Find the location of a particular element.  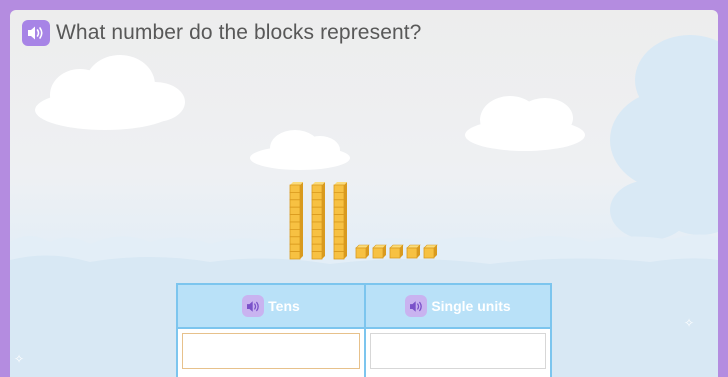

tens-answer-input is located at coordinates (271, 351).